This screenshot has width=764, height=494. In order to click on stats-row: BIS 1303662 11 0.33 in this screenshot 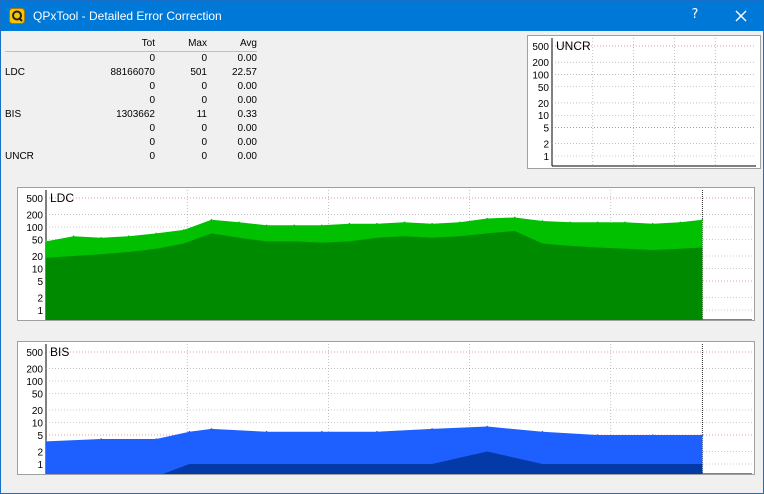, I will do `click(131, 115)`.